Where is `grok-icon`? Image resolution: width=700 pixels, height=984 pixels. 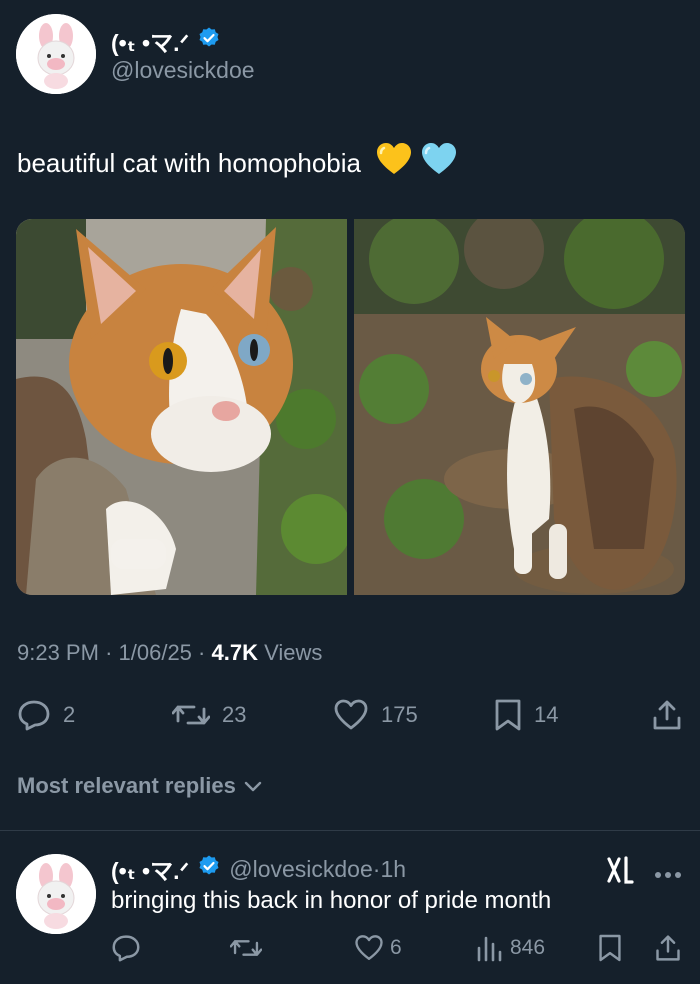 grok-icon is located at coordinates (621, 872).